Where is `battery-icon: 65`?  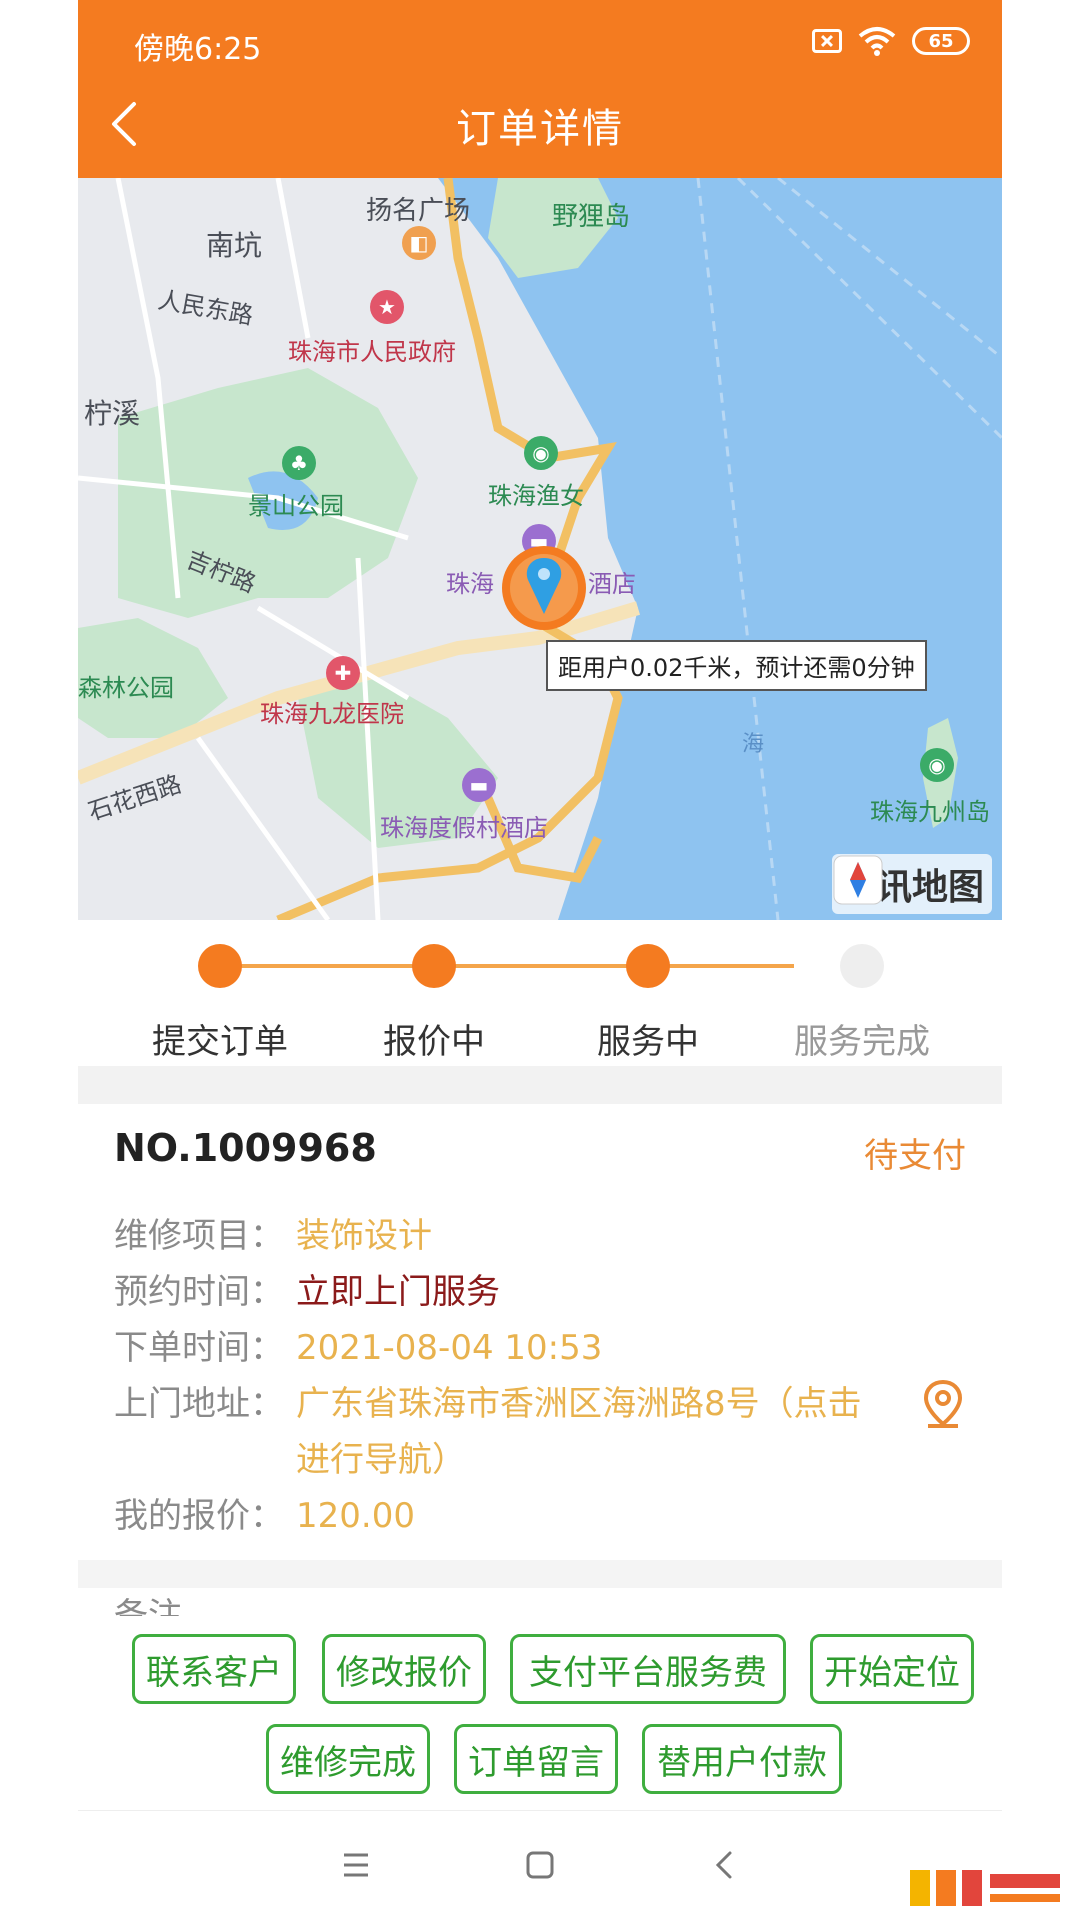
battery-icon: 65 is located at coordinates (941, 41).